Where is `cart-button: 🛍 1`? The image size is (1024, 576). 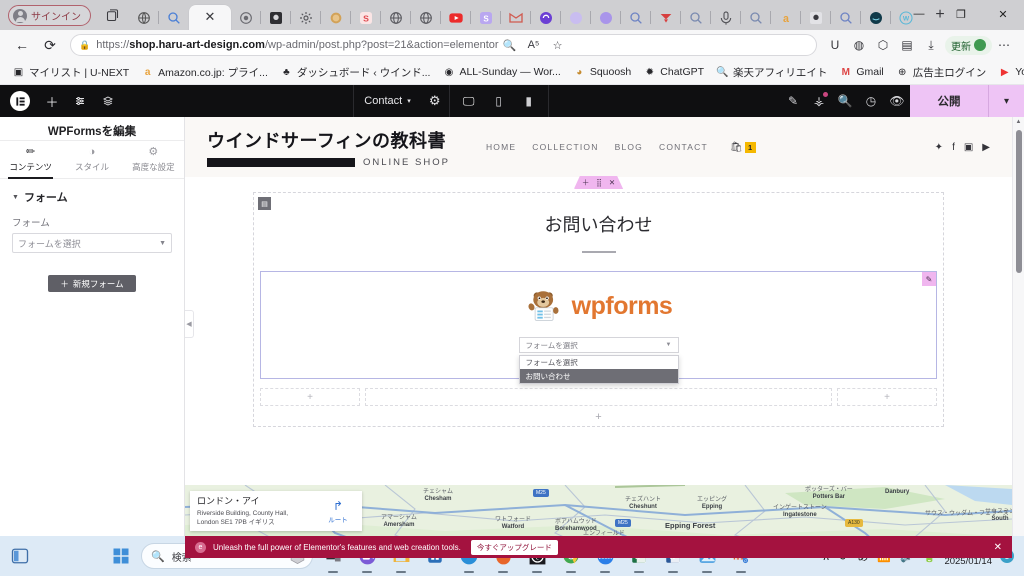 cart-button: 🛍 1 is located at coordinates (743, 147).